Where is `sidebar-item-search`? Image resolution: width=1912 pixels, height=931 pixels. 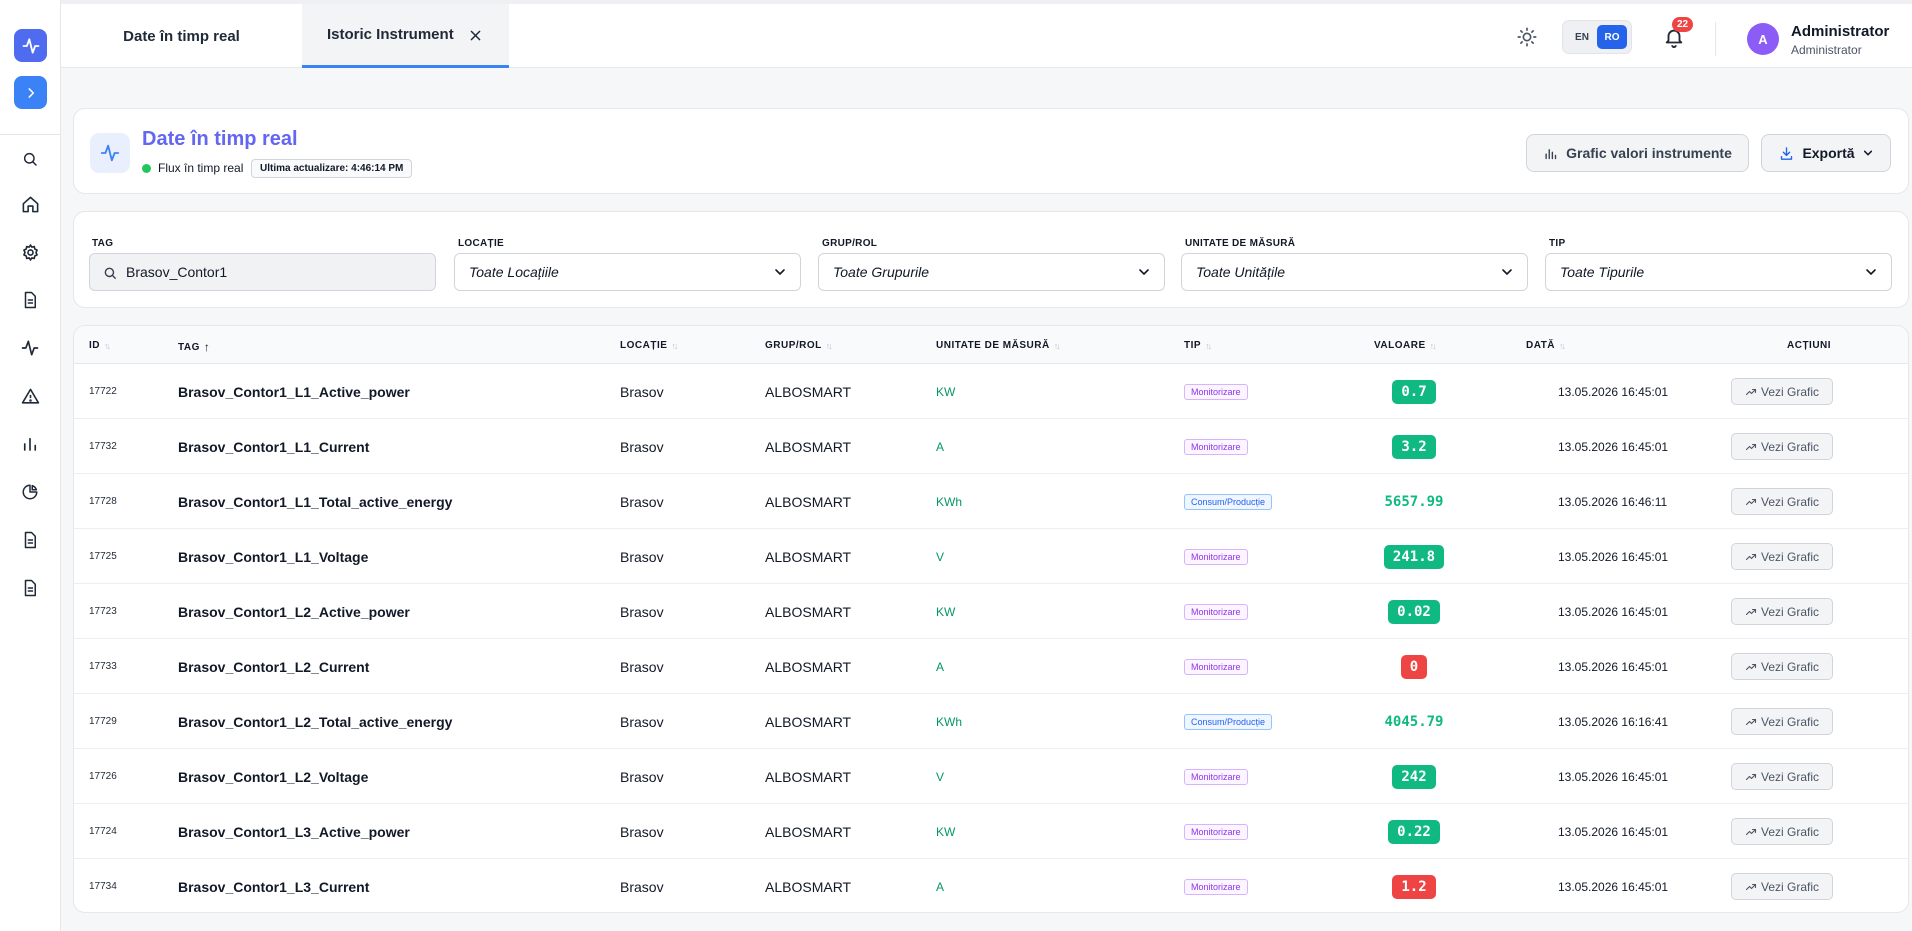
sidebar-item-search is located at coordinates (30, 159).